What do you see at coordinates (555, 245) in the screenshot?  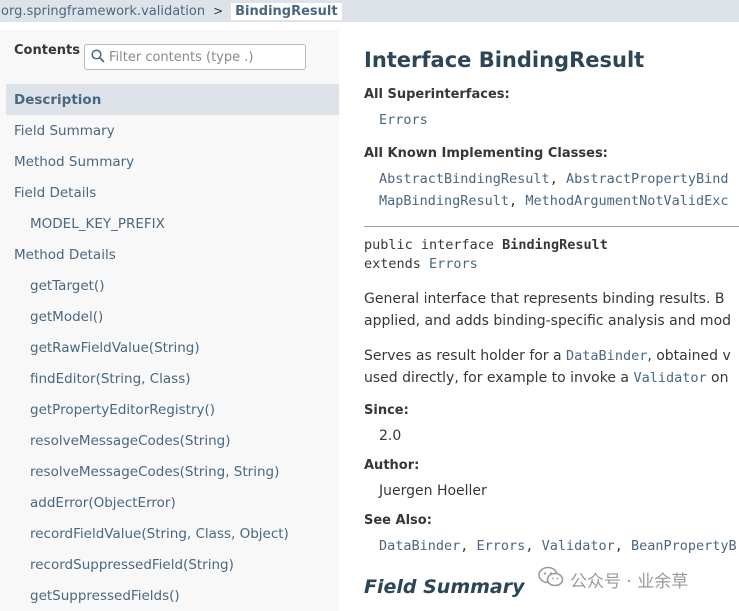 I see `signature-type-name: BindingResult` at bounding box center [555, 245].